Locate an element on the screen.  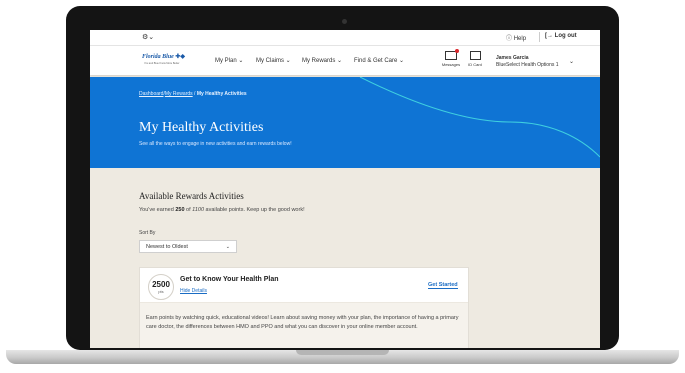
get-started-button: Get Started is located at coordinates (443, 285).